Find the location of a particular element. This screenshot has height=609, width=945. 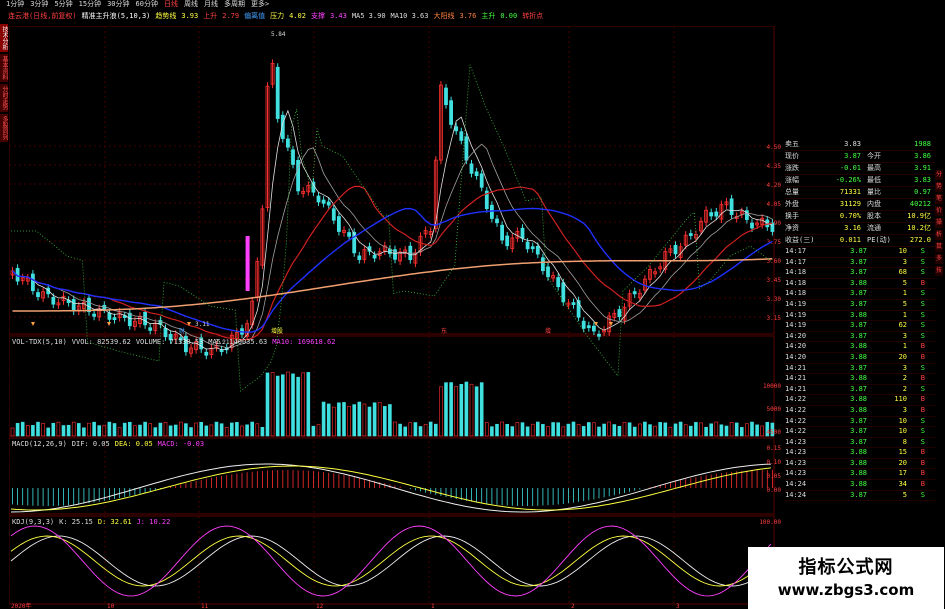

quote-row: 卖五 3.83 1988 is located at coordinates (860, 145).